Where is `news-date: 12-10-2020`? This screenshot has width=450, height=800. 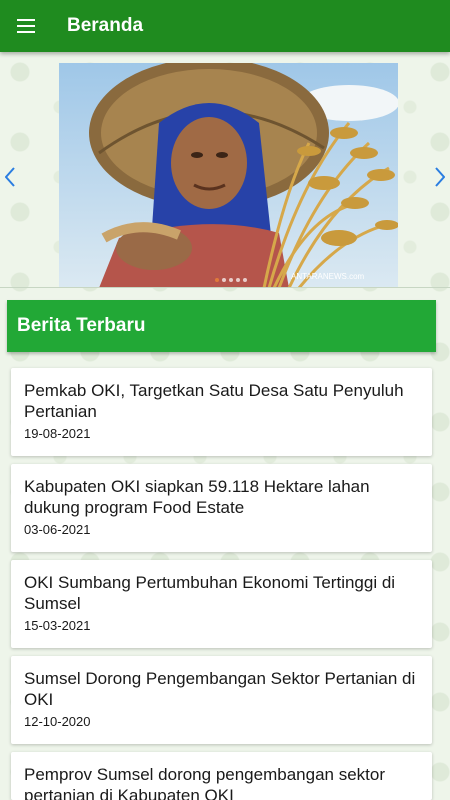 news-date: 12-10-2020 is located at coordinates (57, 721).